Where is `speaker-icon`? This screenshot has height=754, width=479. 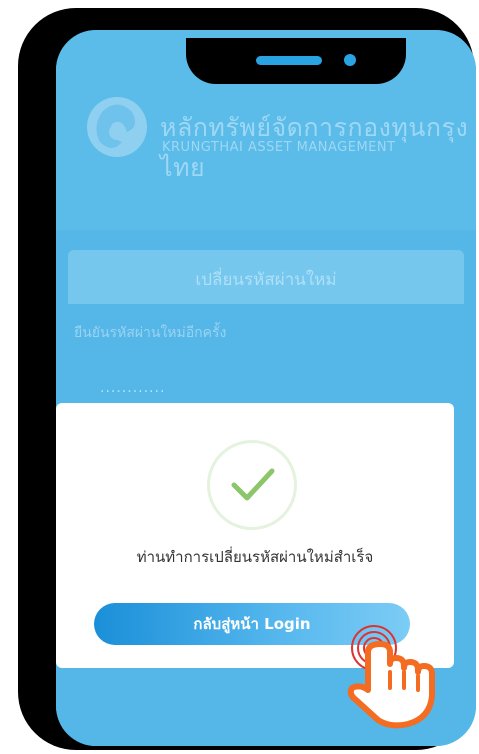
speaker-icon is located at coordinates (289, 60).